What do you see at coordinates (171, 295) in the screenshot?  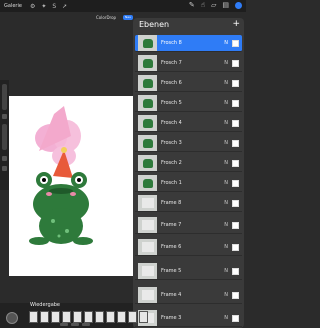 I see `layer-name: Frame 4` at bounding box center [171, 295].